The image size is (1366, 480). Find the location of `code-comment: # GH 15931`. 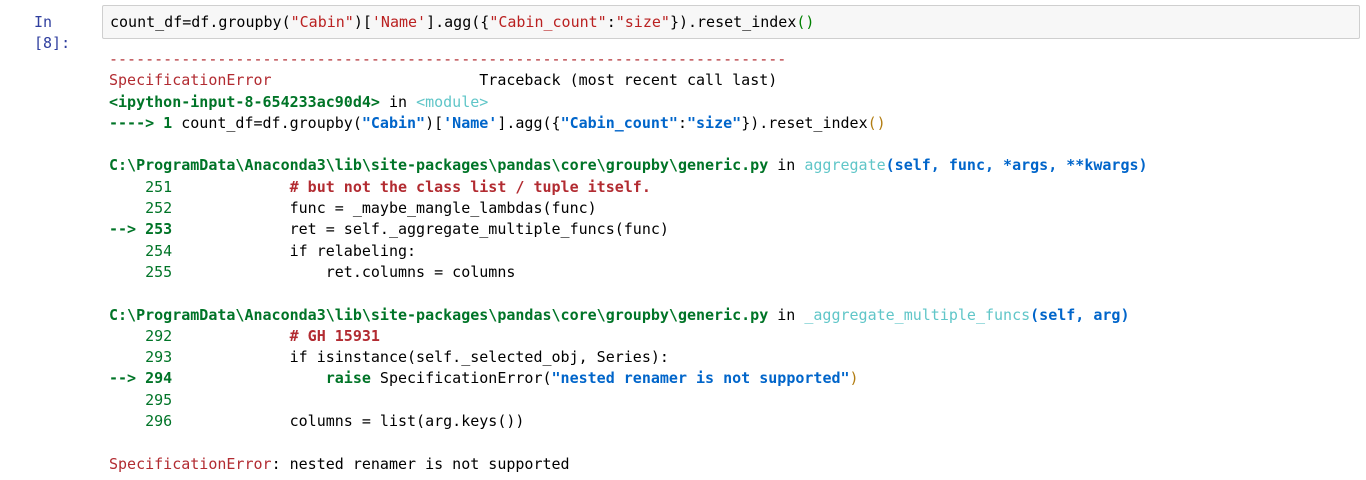

code-comment: # GH 15931 is located at coordinates (280, 335).